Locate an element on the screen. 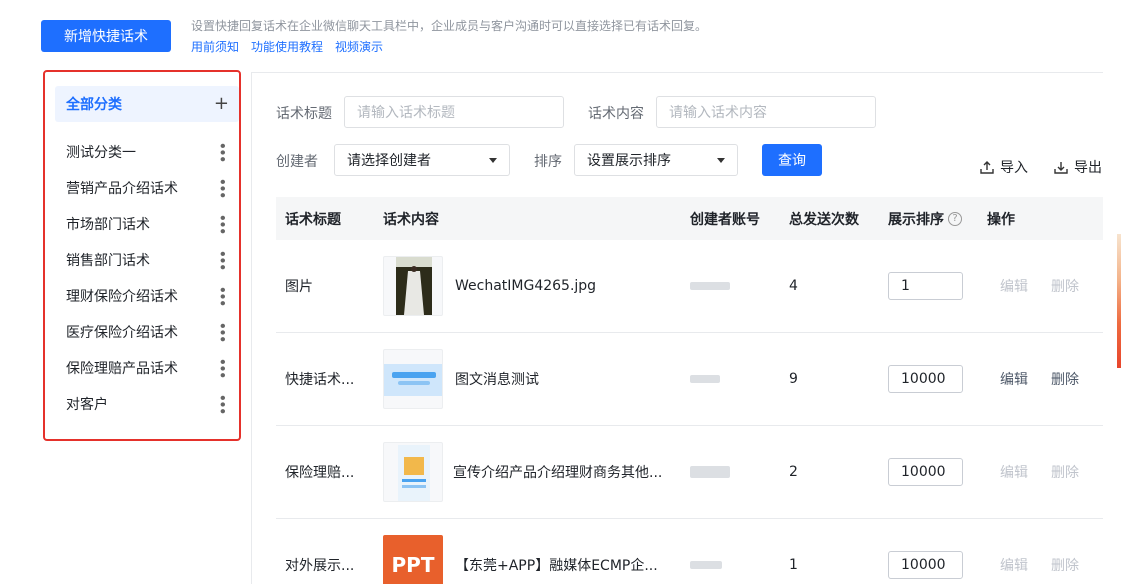  divider is located at coordinates (677, 72).